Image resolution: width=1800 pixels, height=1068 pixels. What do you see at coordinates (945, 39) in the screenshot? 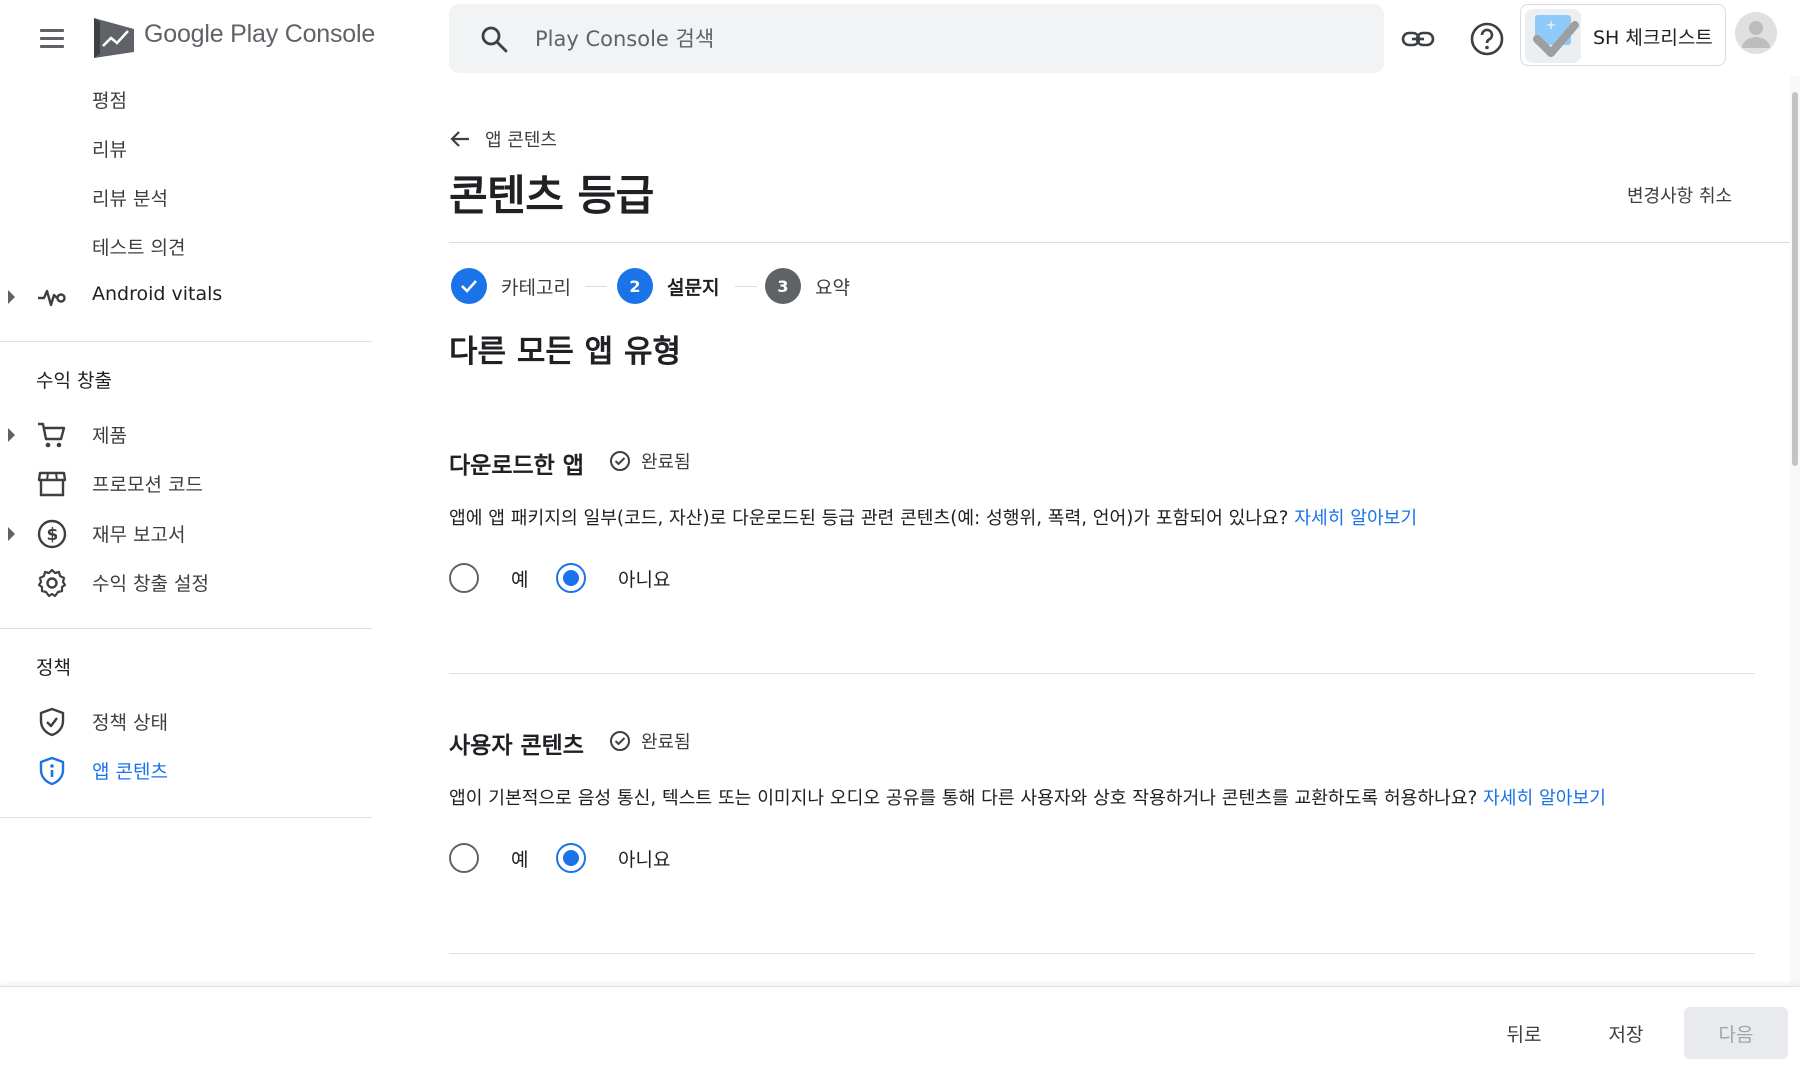
I see `search-input` at bounding box center [945, 39].